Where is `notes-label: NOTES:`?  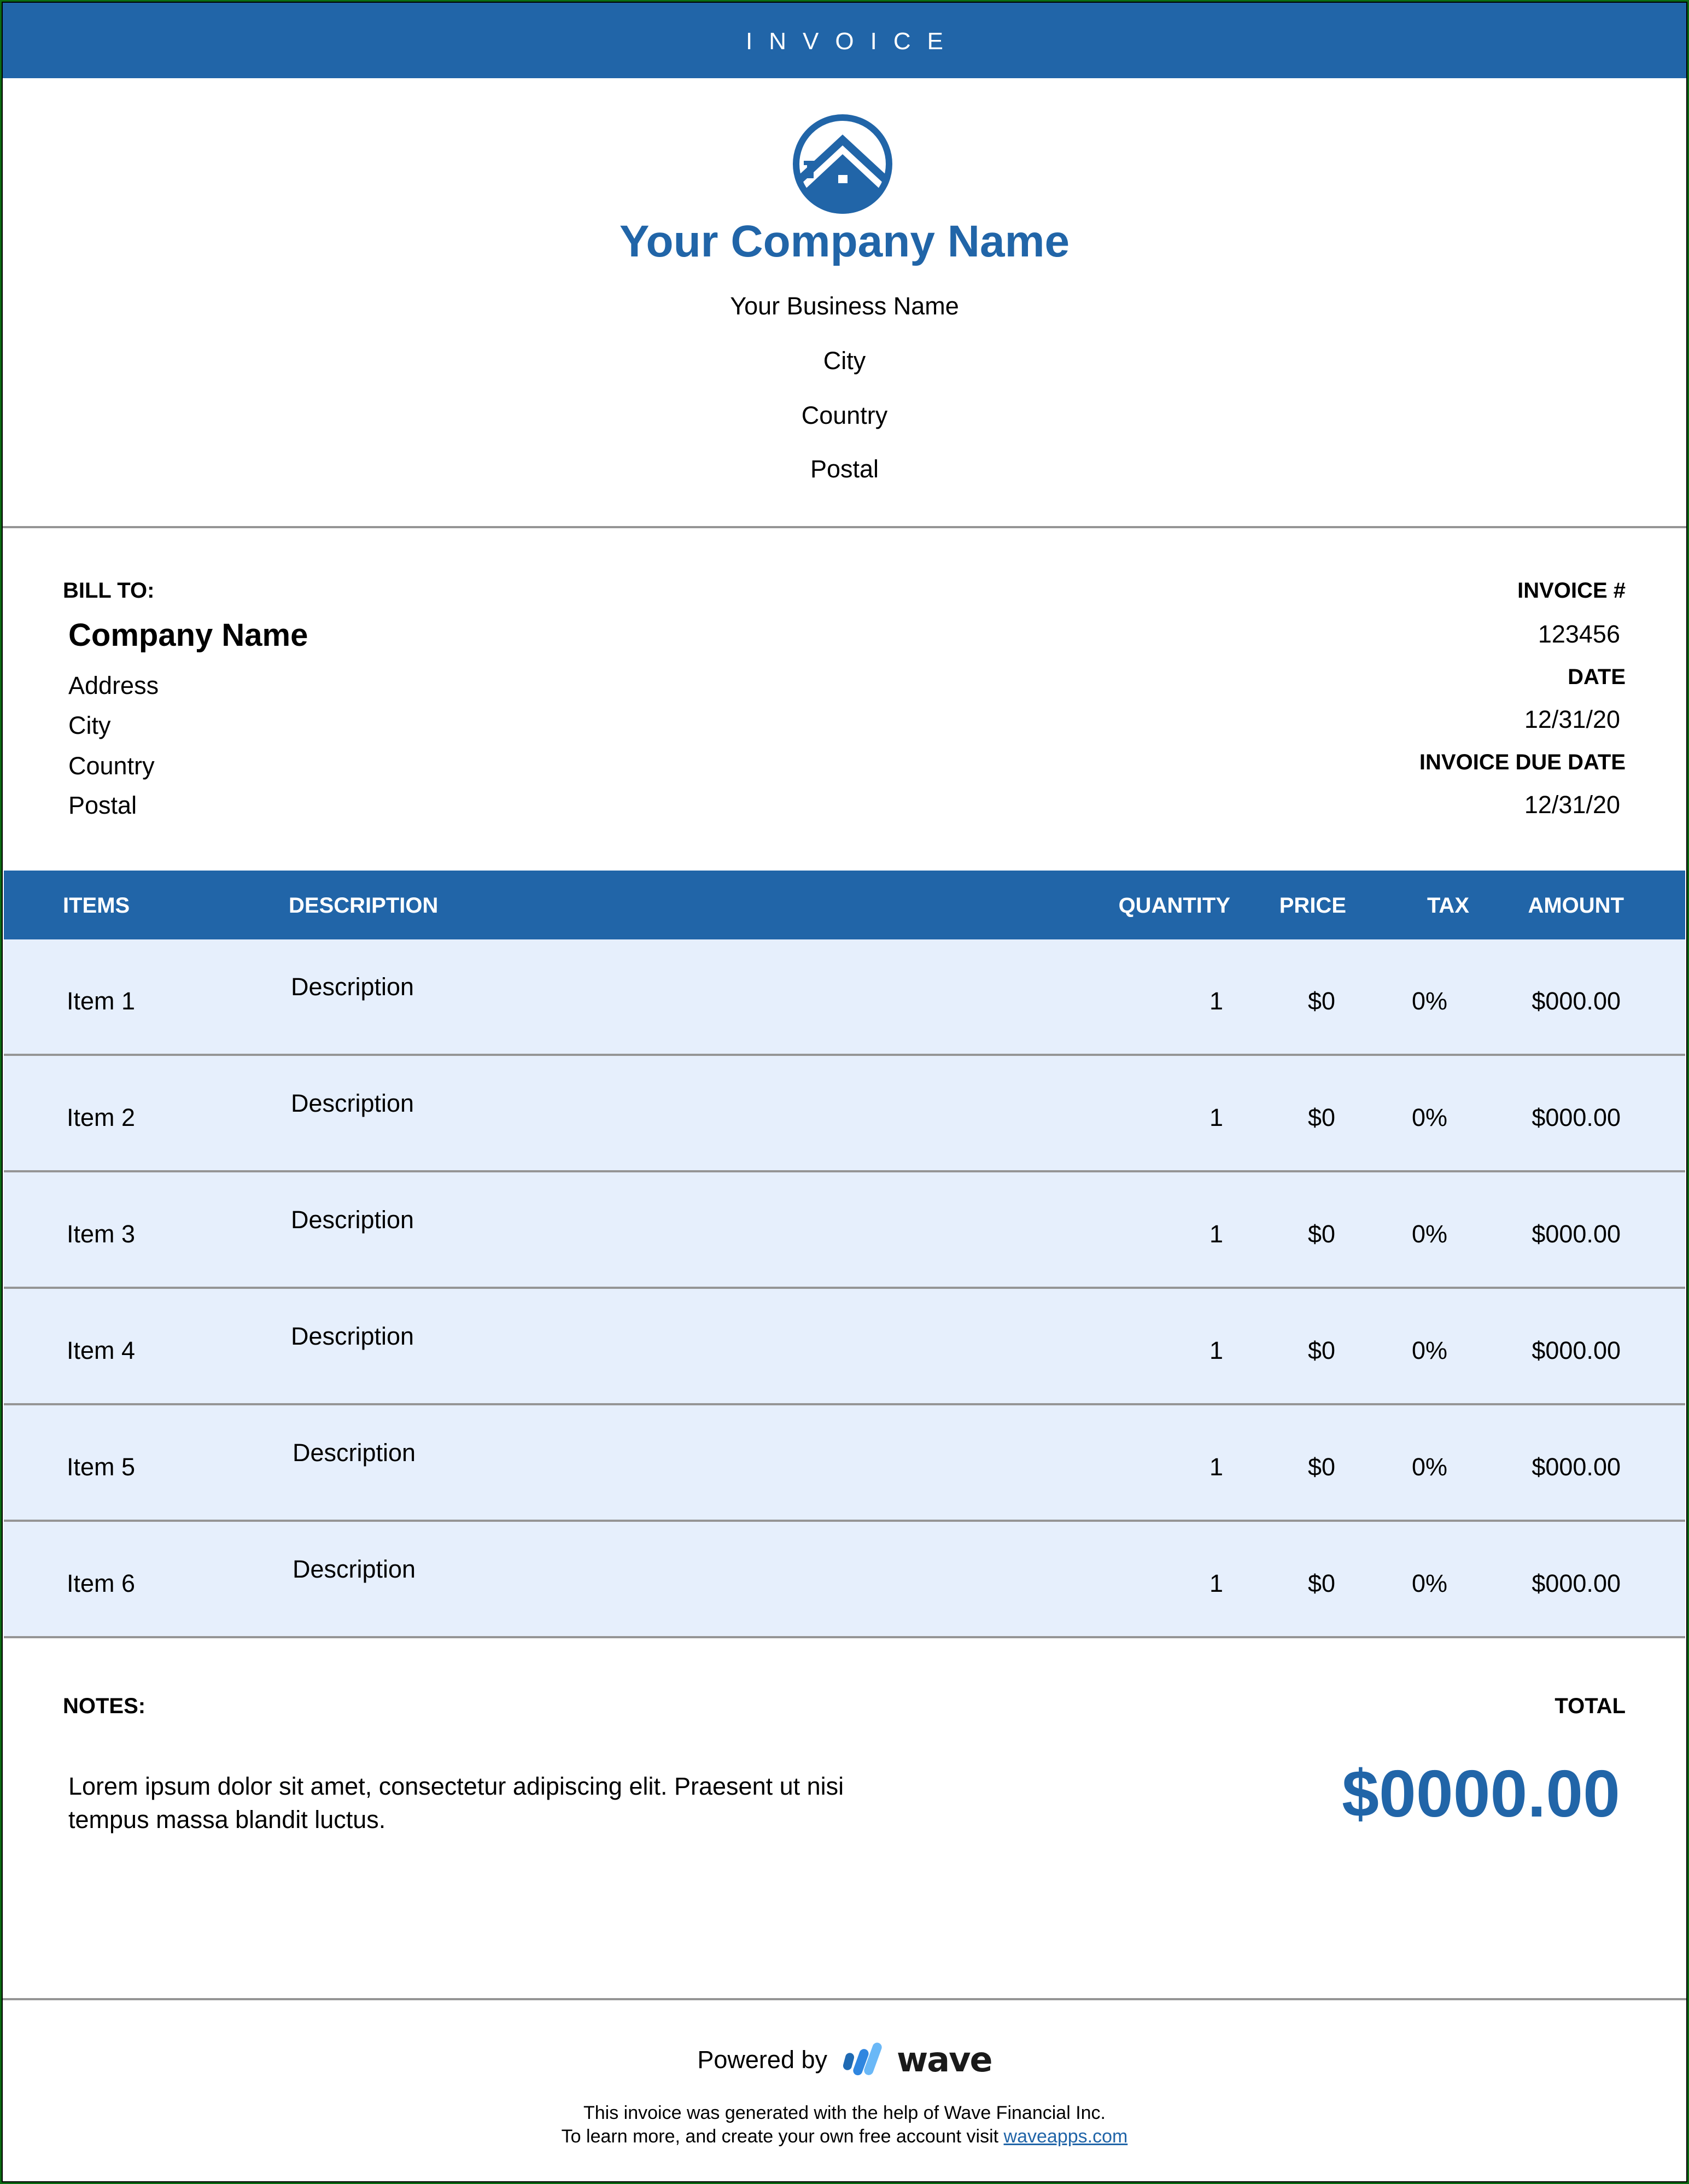 notes-label: NOTES: is located at coordinates (104, 1706).